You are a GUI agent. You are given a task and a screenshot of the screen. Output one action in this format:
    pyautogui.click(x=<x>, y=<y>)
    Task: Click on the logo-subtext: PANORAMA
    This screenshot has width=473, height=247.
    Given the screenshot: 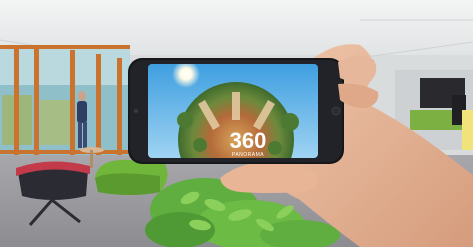 What is the action you would take?
    pyautogui.click(x=248, y=155)
    